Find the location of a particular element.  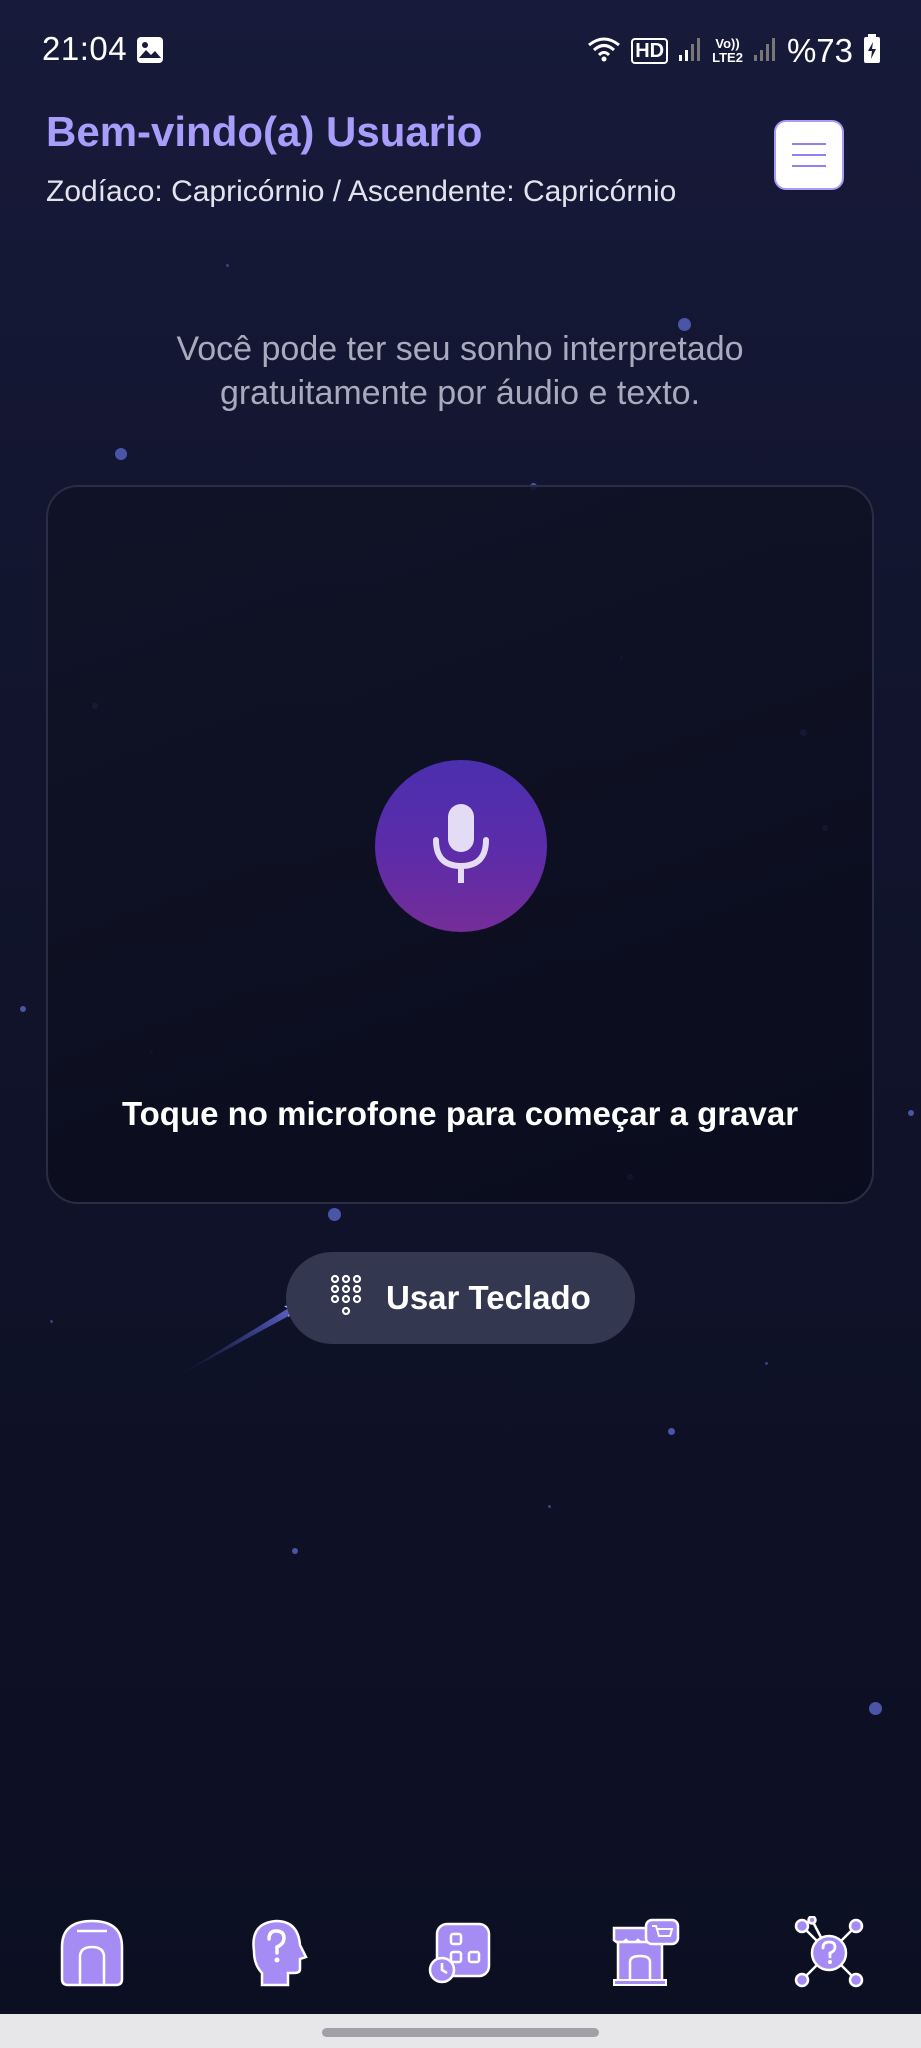

nav-dream-questions is located at coordinates (276, 1955).